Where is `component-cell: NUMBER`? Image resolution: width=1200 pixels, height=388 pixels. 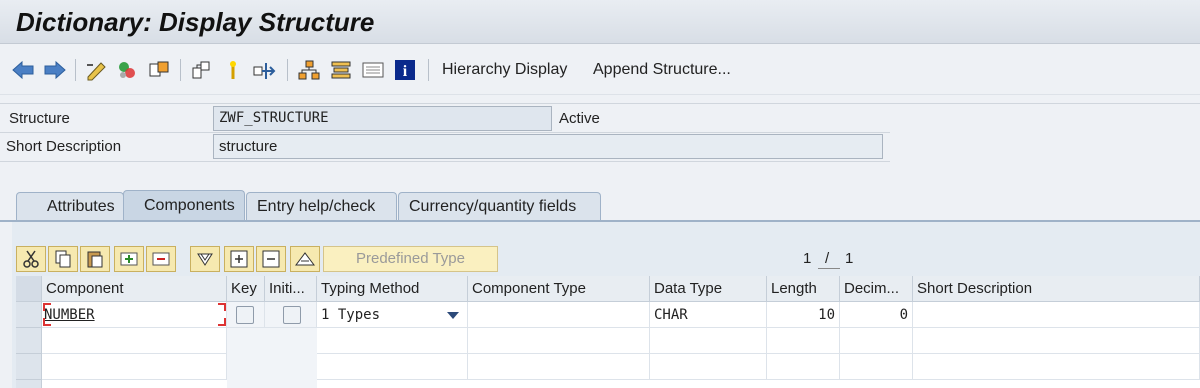 component-cell: NUMBER is located at coordinates (134, 315).